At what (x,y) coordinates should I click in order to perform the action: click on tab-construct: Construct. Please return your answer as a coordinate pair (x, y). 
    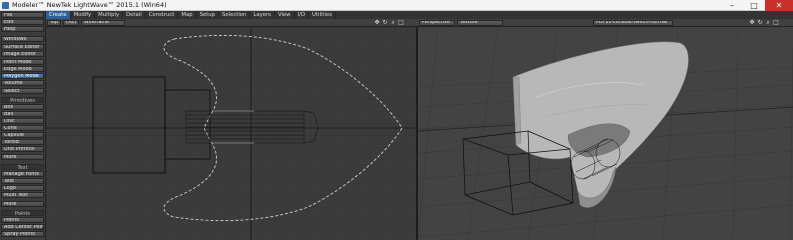
    Looking at the image, I should click on (162, 15).